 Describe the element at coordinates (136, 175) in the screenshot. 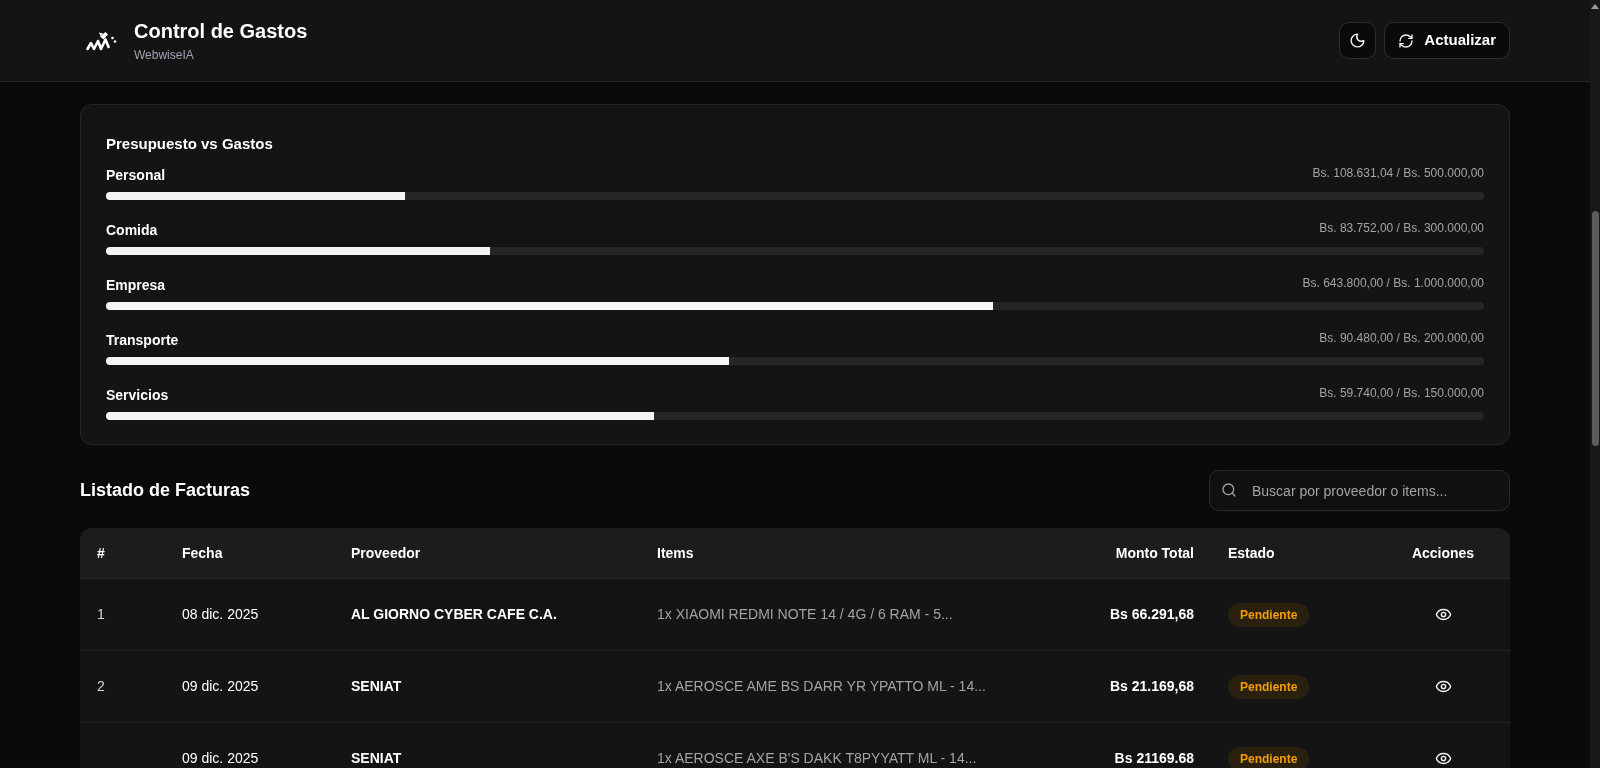

I see `category-label: Personal` at that location.